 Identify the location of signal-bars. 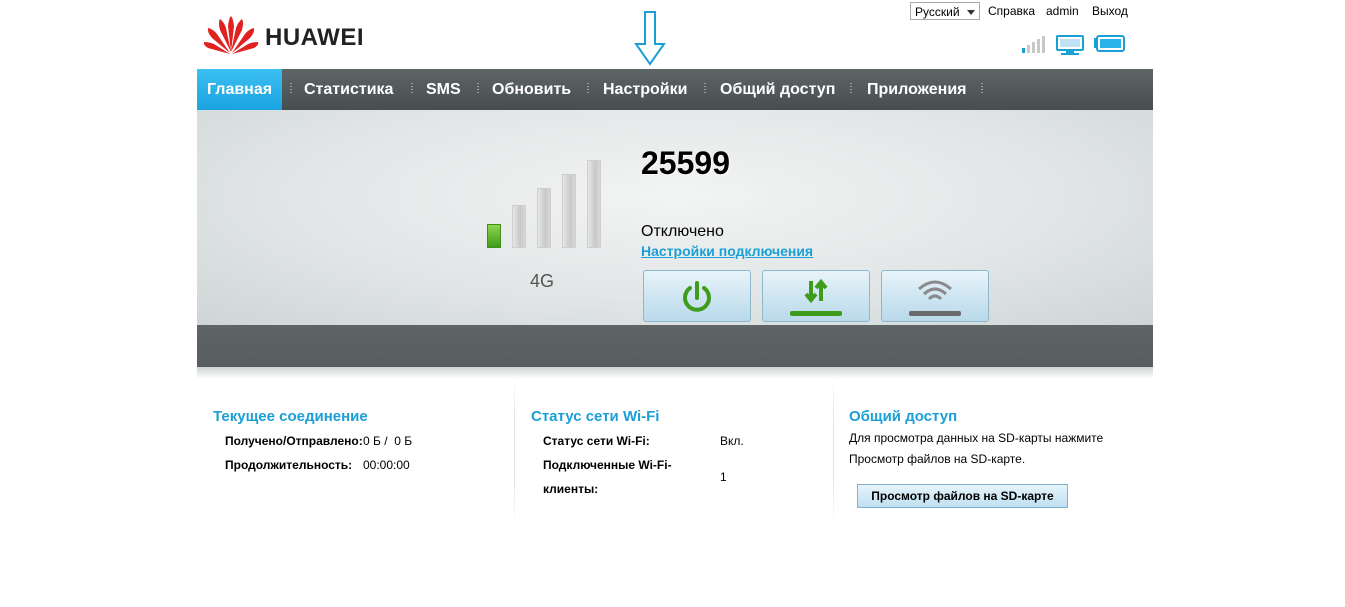
(545, 204).